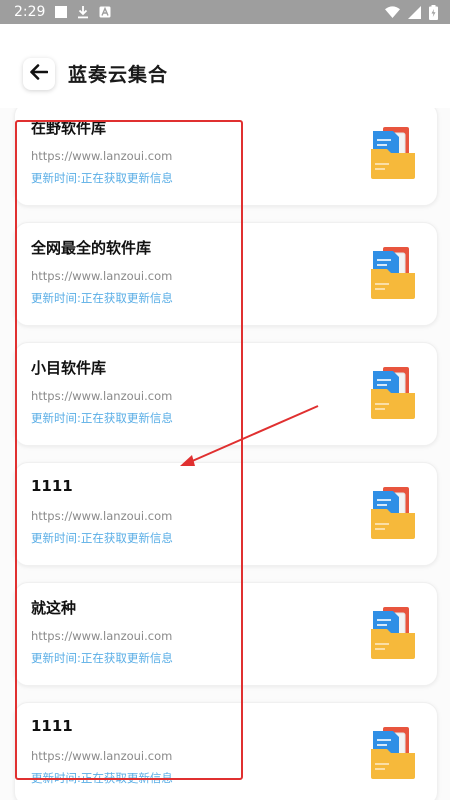 Image resolution: width=450 pixels, height=800 pixels. I want to click on arrow-left-icon, so click(39, 74).